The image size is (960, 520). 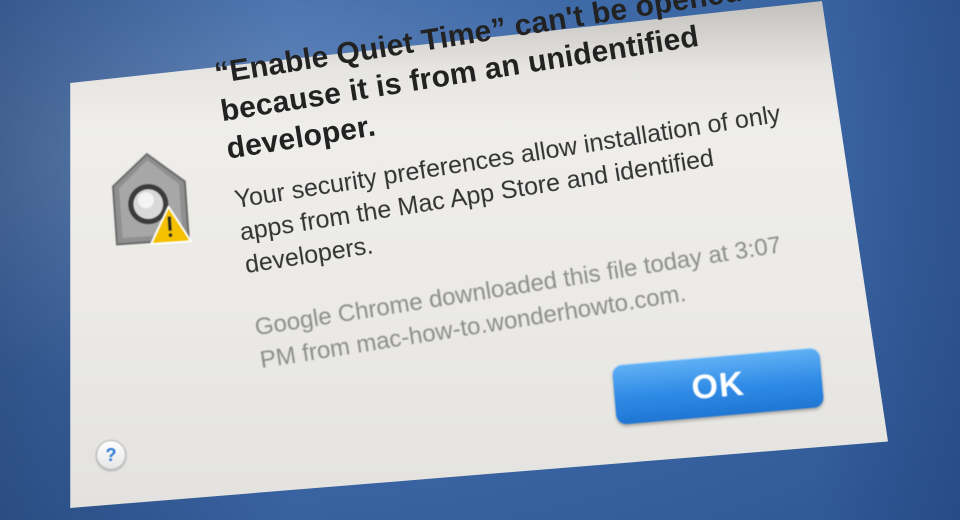 What do you see at coordinates (718, 386) in the screenshot?
I see `ok-button: OK` at bounding box center [718, 386].